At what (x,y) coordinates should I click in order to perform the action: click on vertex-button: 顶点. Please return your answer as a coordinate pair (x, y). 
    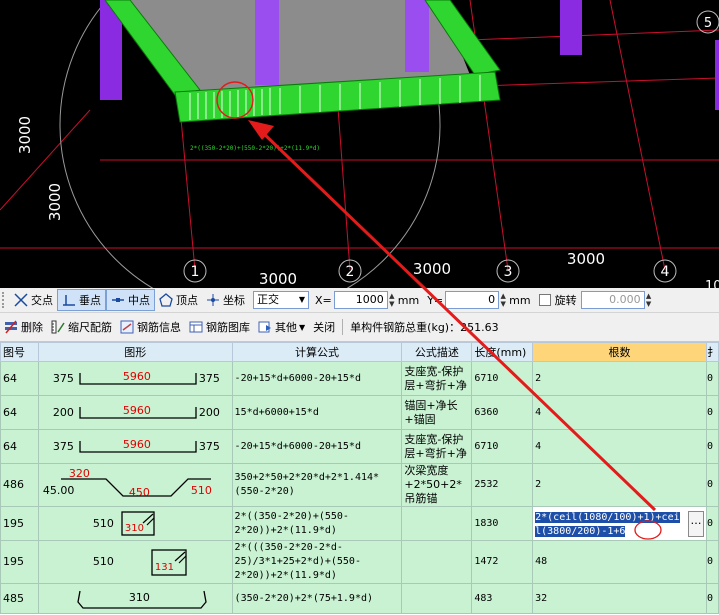
    Looking at the image, I should click on (178, 300).